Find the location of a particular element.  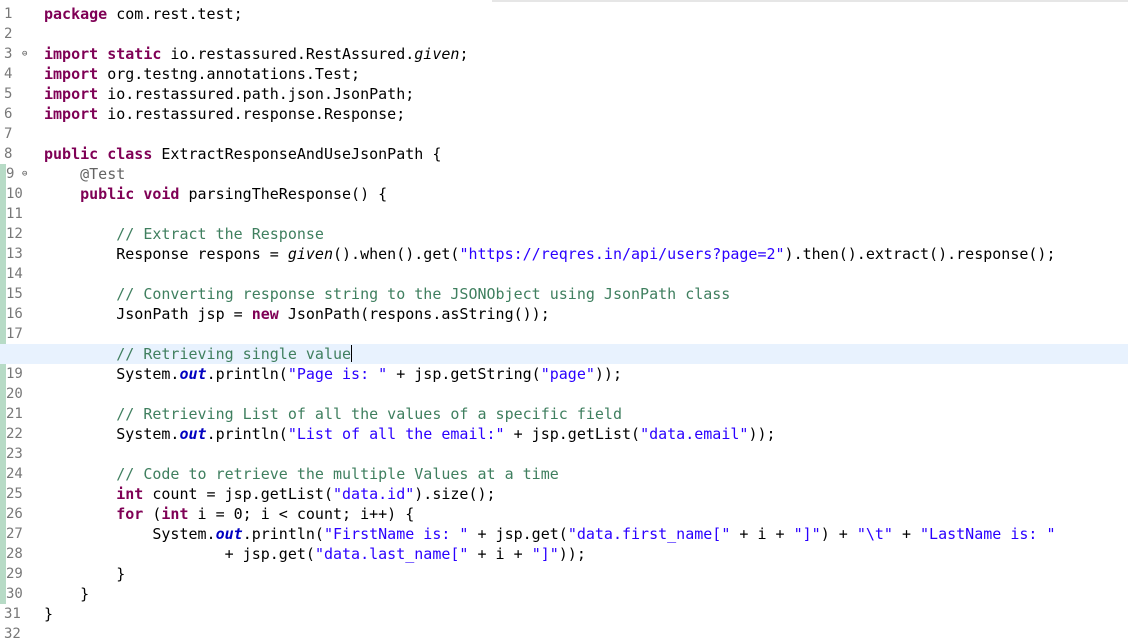

line-number: 32 is located at coordinates (12, 634).